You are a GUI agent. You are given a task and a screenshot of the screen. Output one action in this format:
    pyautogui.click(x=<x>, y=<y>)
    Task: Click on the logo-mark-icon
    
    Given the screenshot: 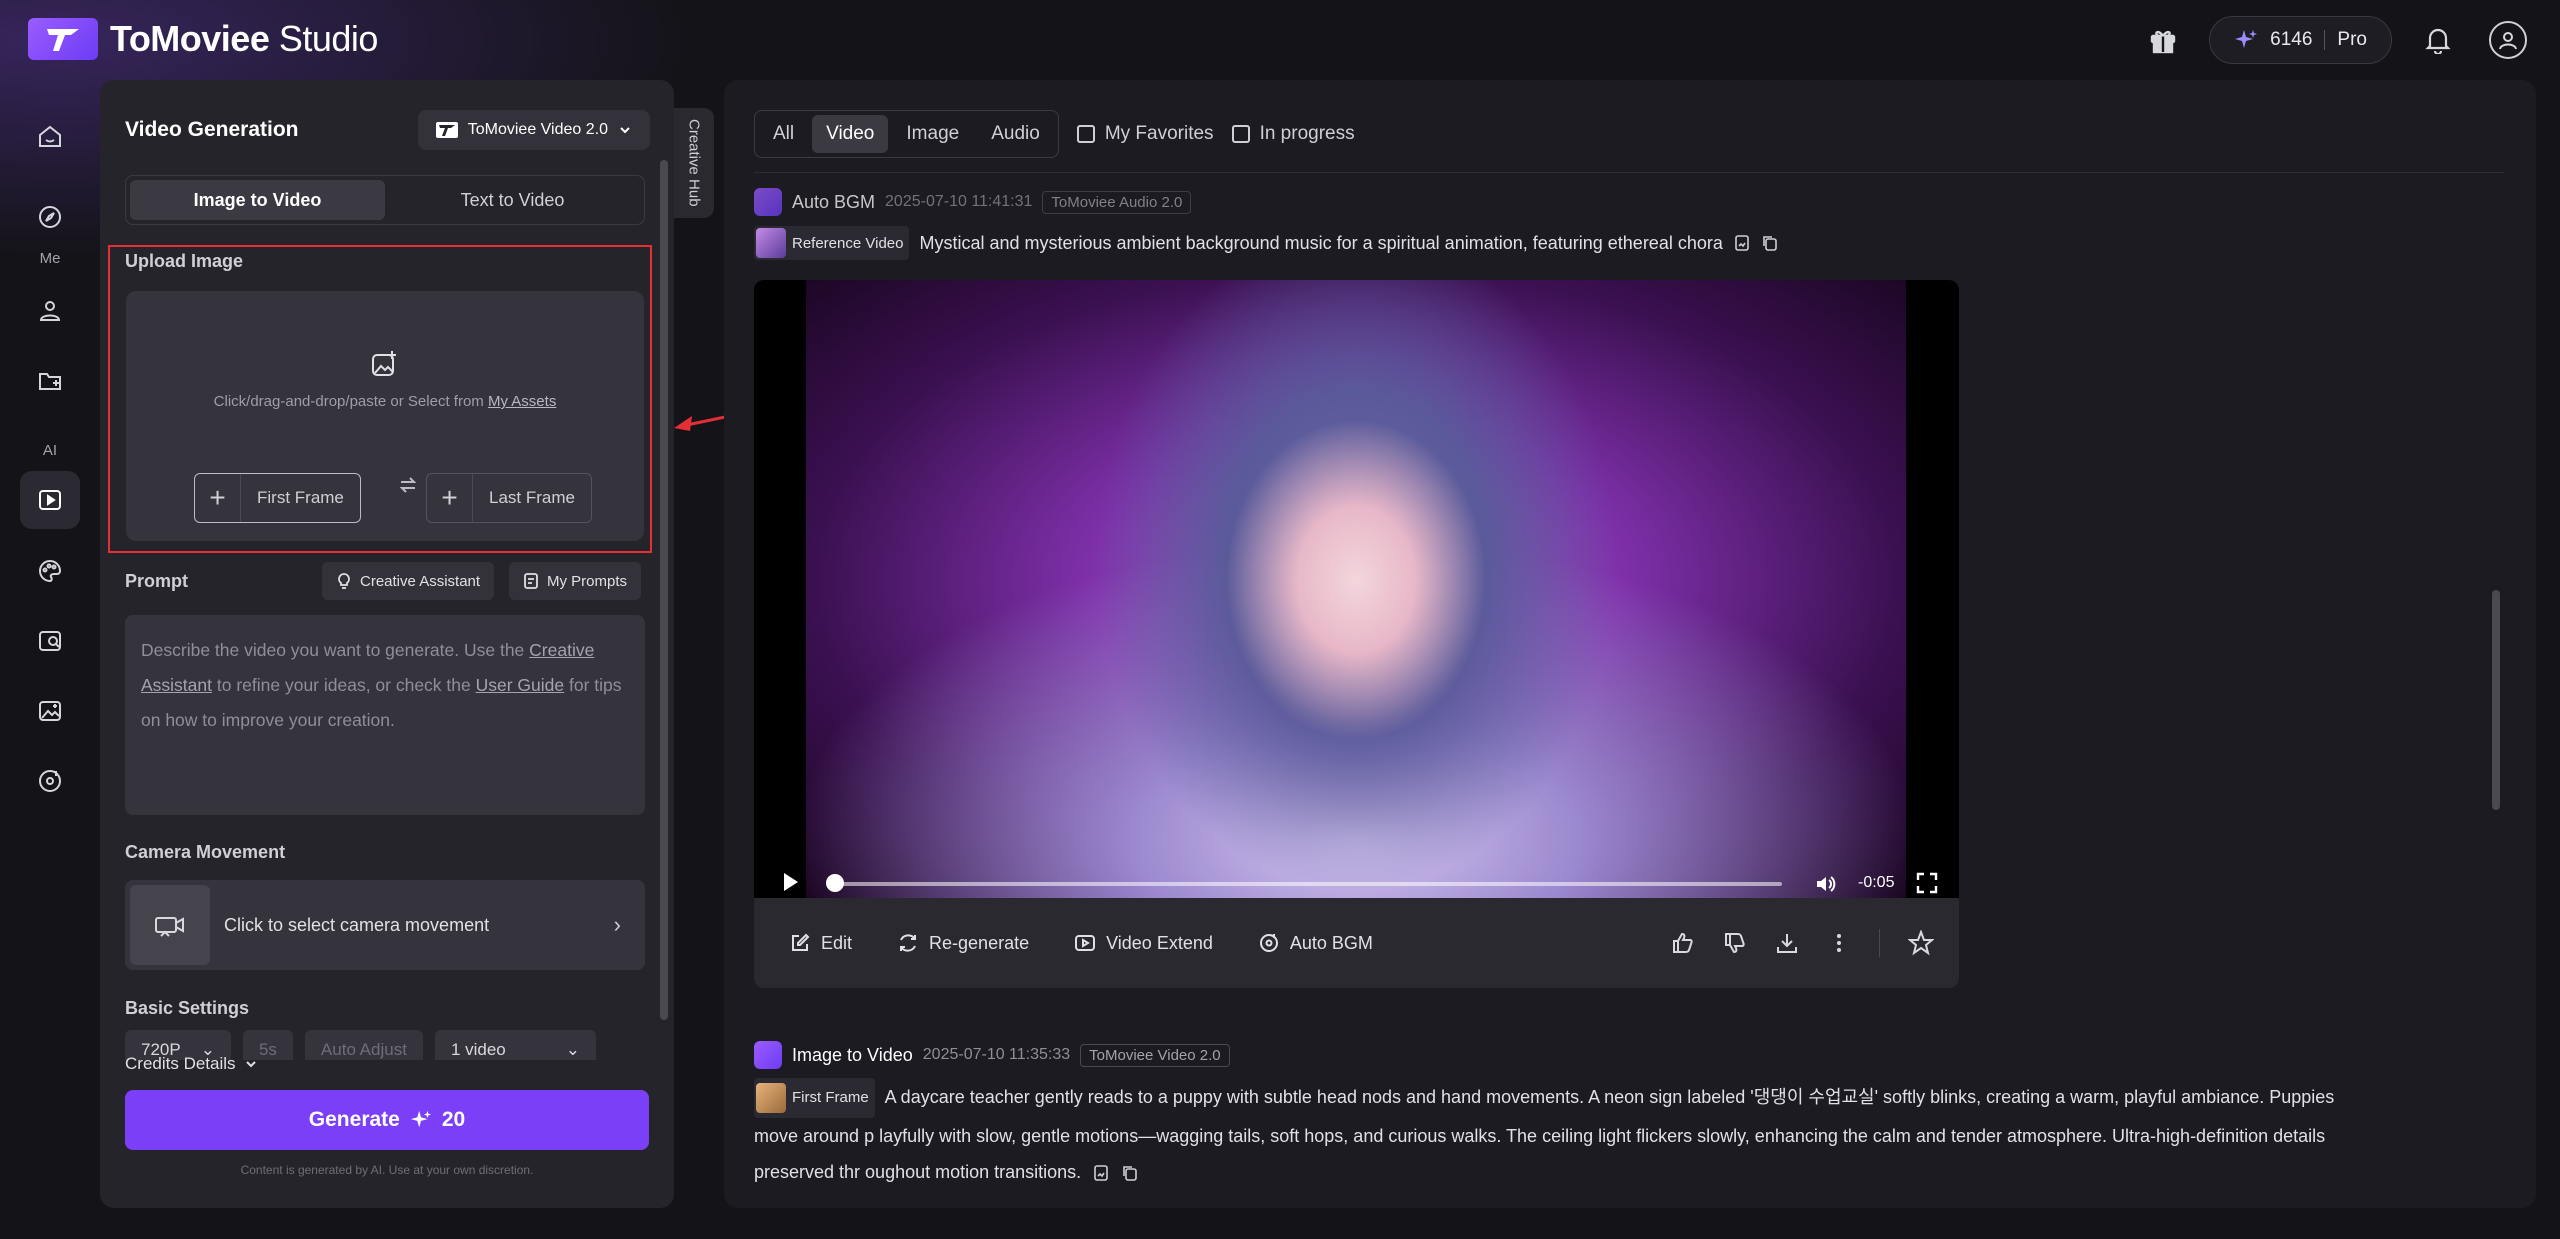 What is the action you would take?
    pyautogui.click(x=63, y=39)
    